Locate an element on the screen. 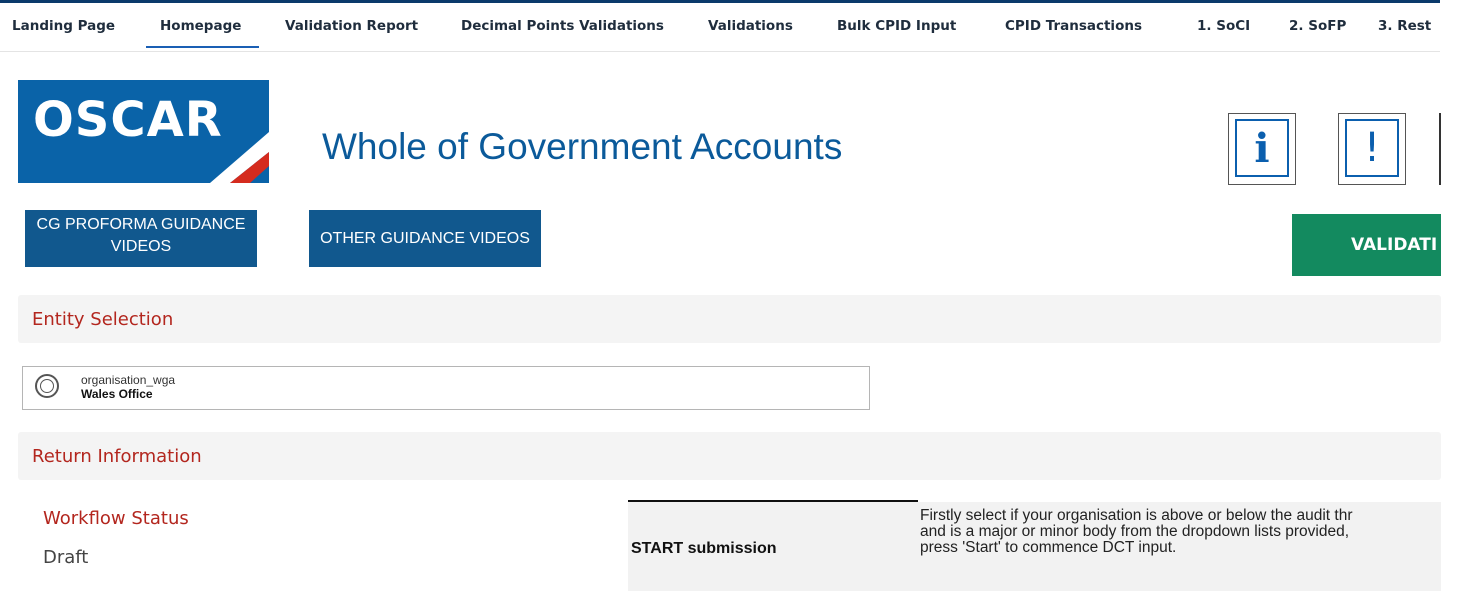 The image size is (1461, 591). tab-decimal-points-validations: Decimal Points Validations is located at coordinates (562, 26).